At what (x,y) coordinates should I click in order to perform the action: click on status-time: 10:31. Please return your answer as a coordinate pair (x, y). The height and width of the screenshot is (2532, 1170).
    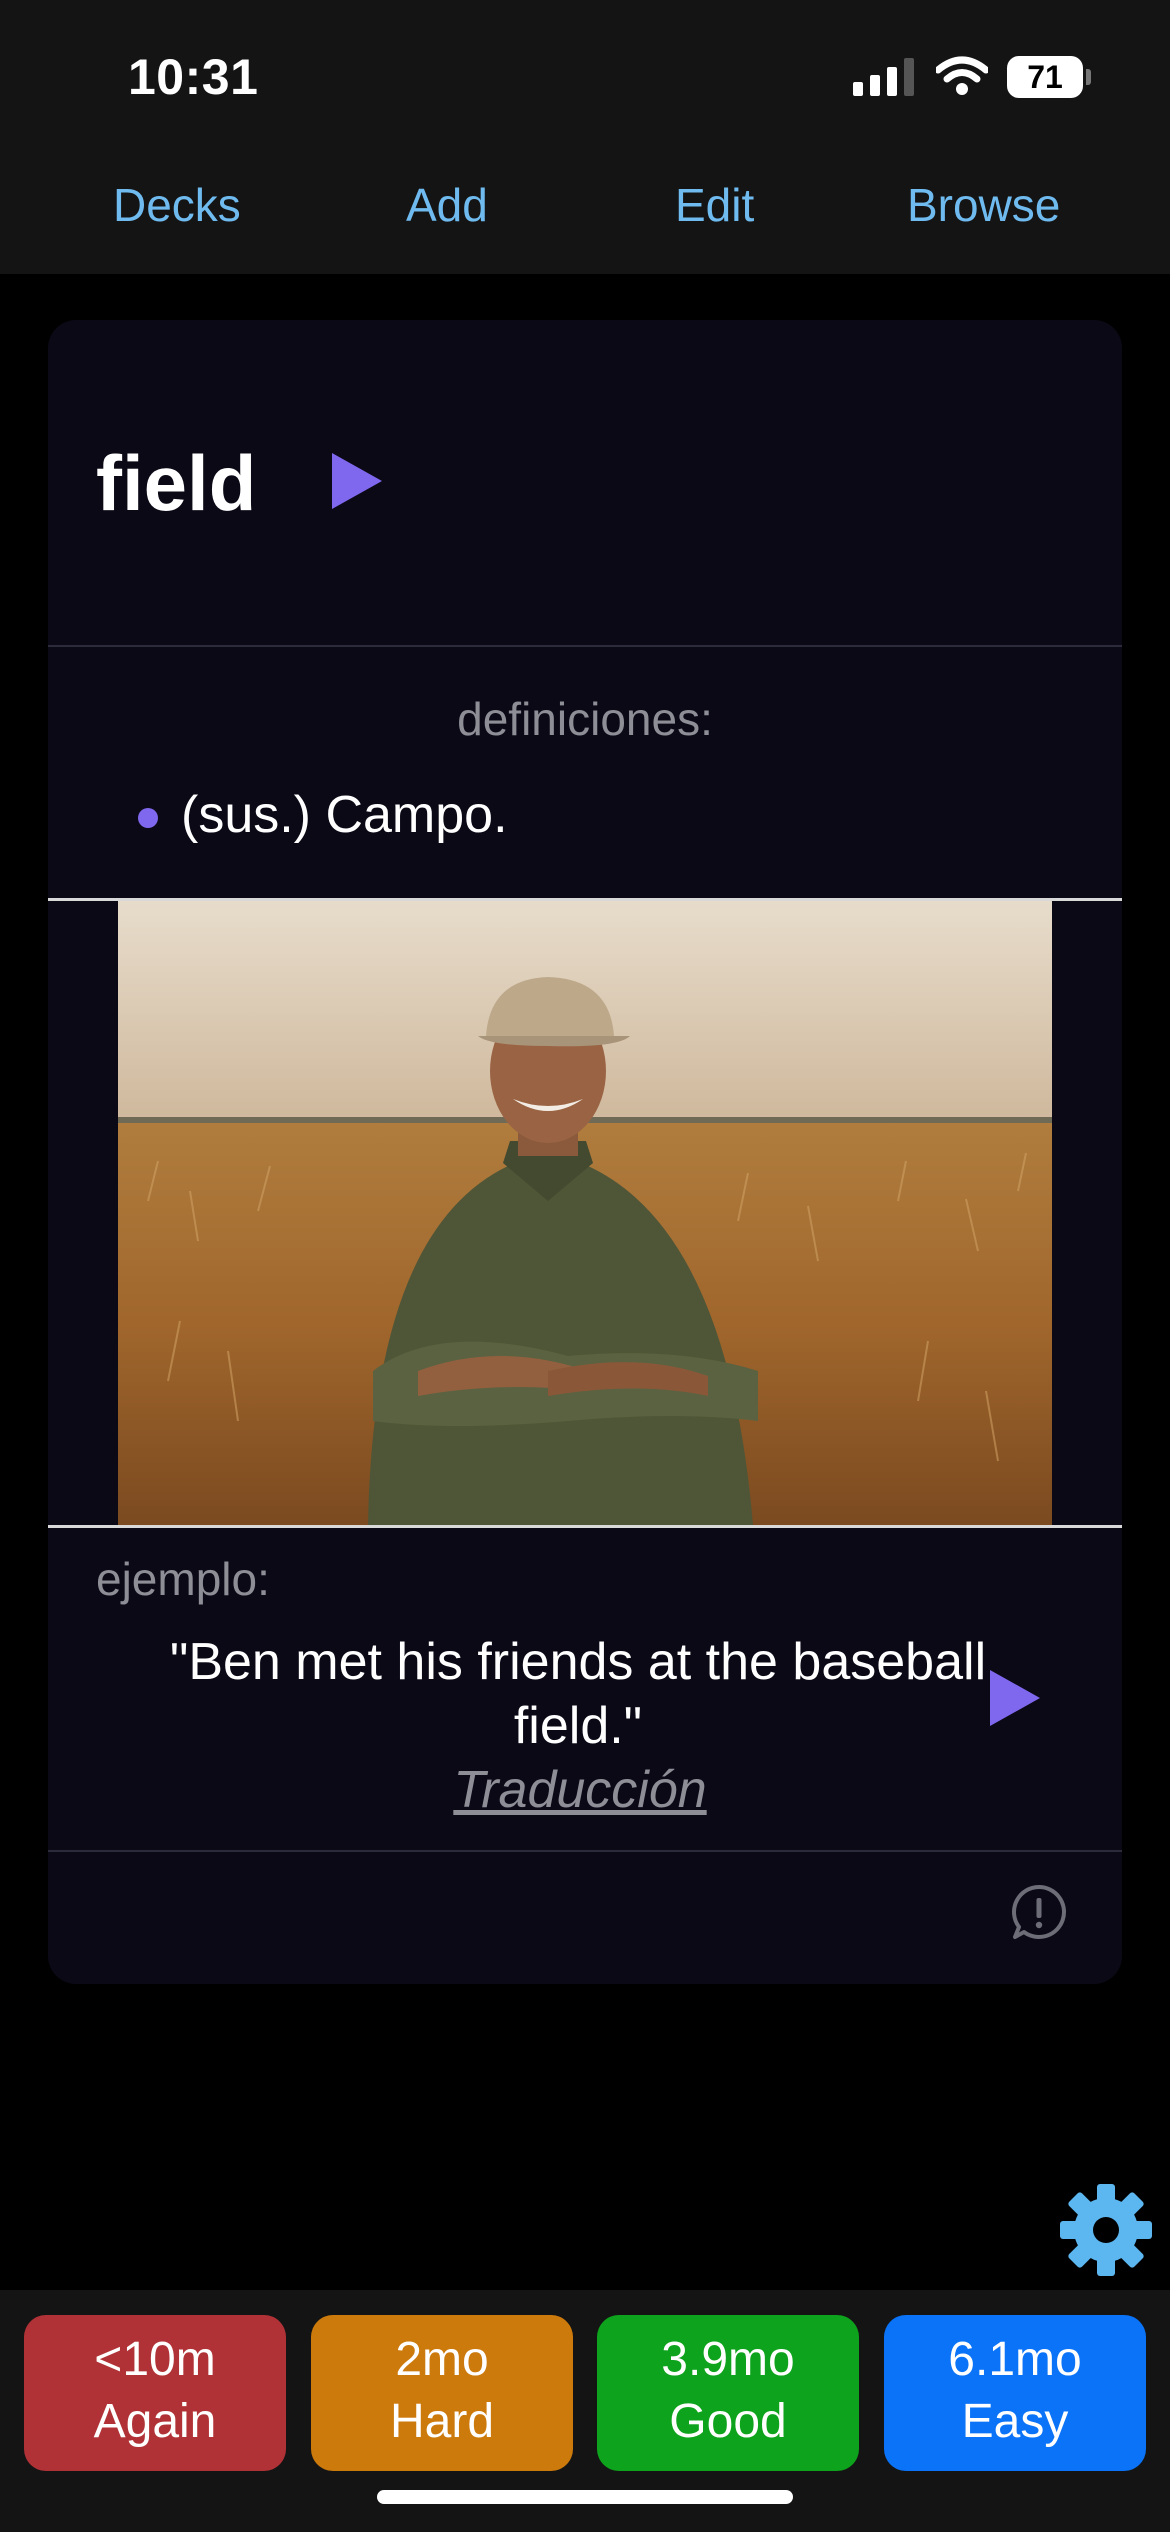
    Looking at the image, I should click on (193, 77).